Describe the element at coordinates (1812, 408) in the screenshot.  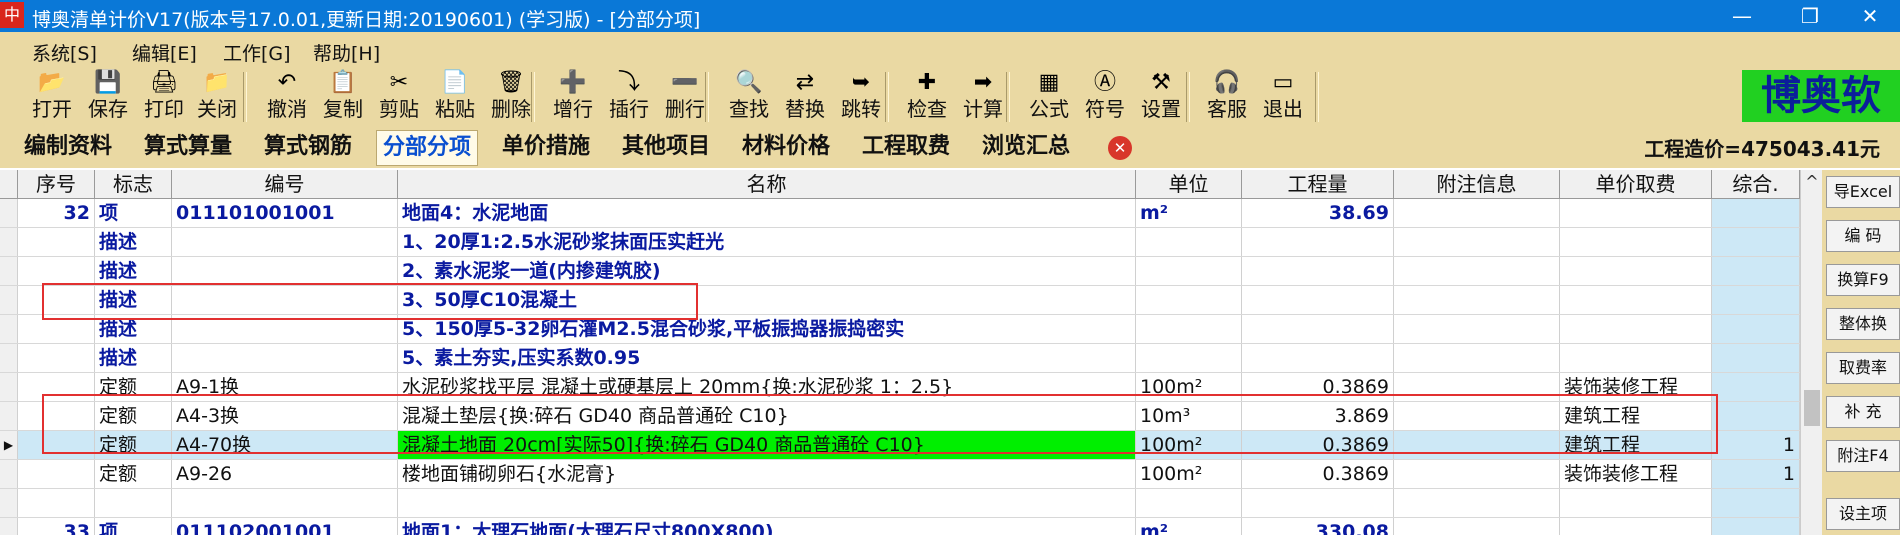
I see `scroll-thumb` at that location.